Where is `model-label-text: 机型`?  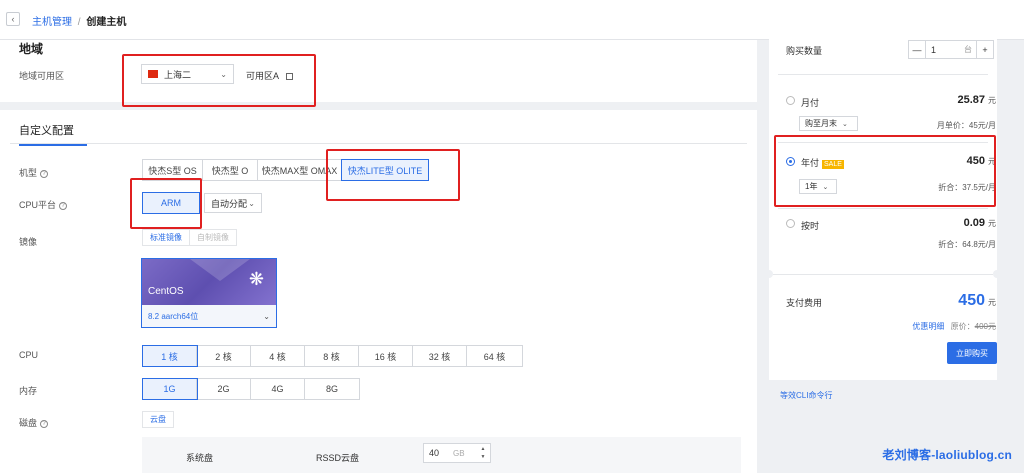
model-label-text: 机型 is located at coordinates (28, 173).